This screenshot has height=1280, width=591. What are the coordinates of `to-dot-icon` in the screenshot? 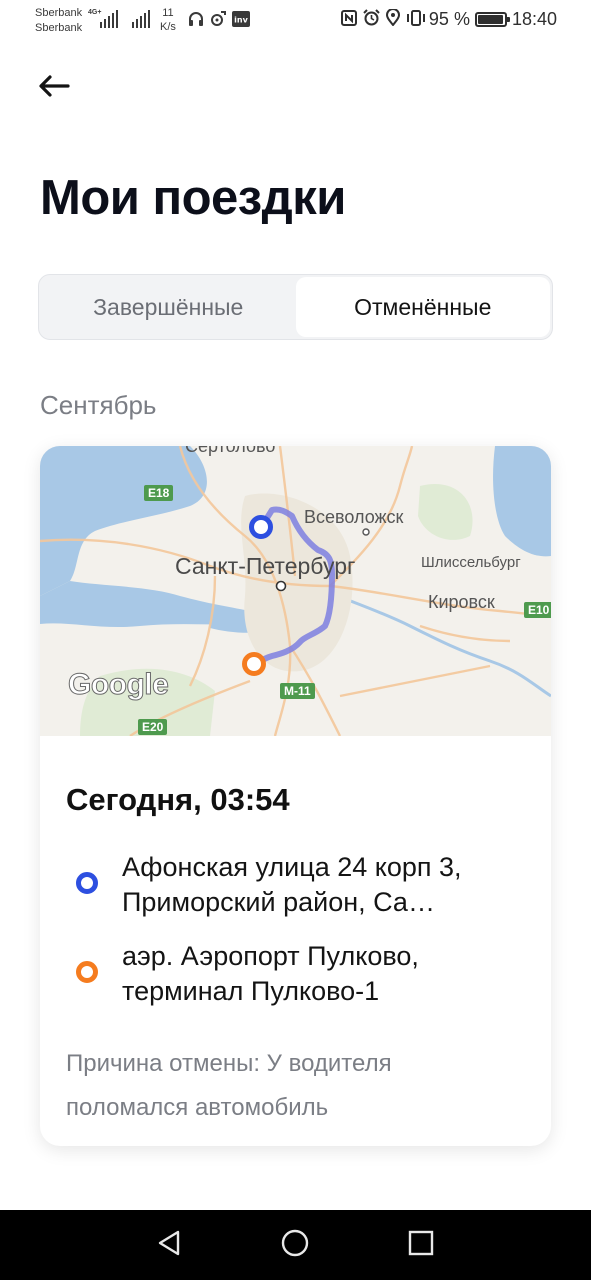 It's located at (87, 972).